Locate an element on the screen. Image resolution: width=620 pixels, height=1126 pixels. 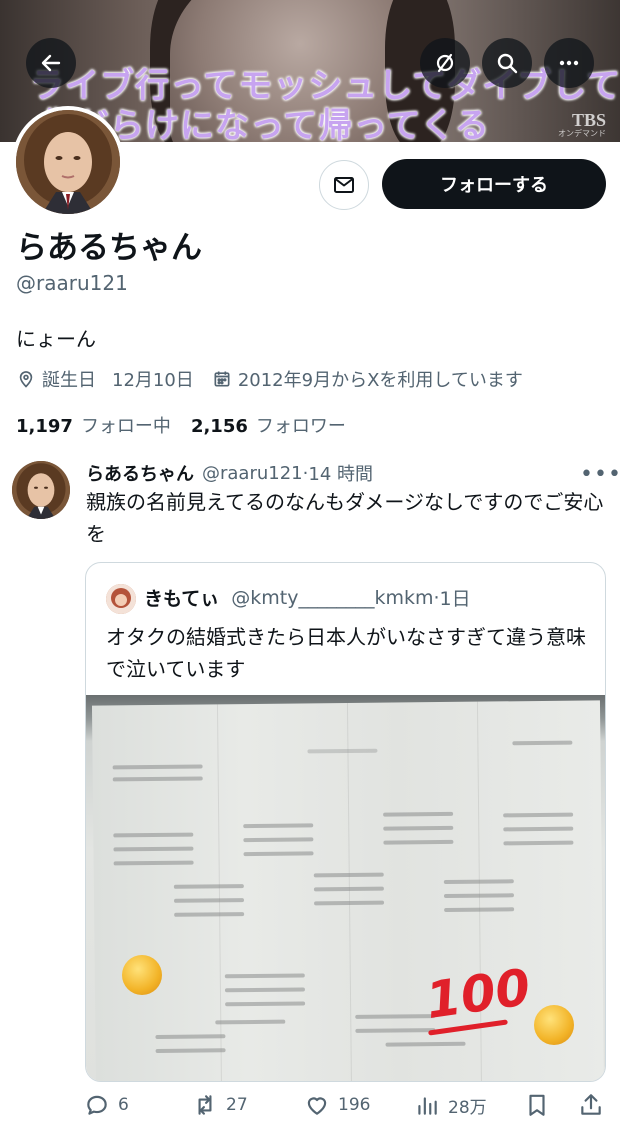
quoted-text: オタクの結婚式きたら日本人がいなさすぎて違う意味で泣いています is located at coordinates (346, 653).